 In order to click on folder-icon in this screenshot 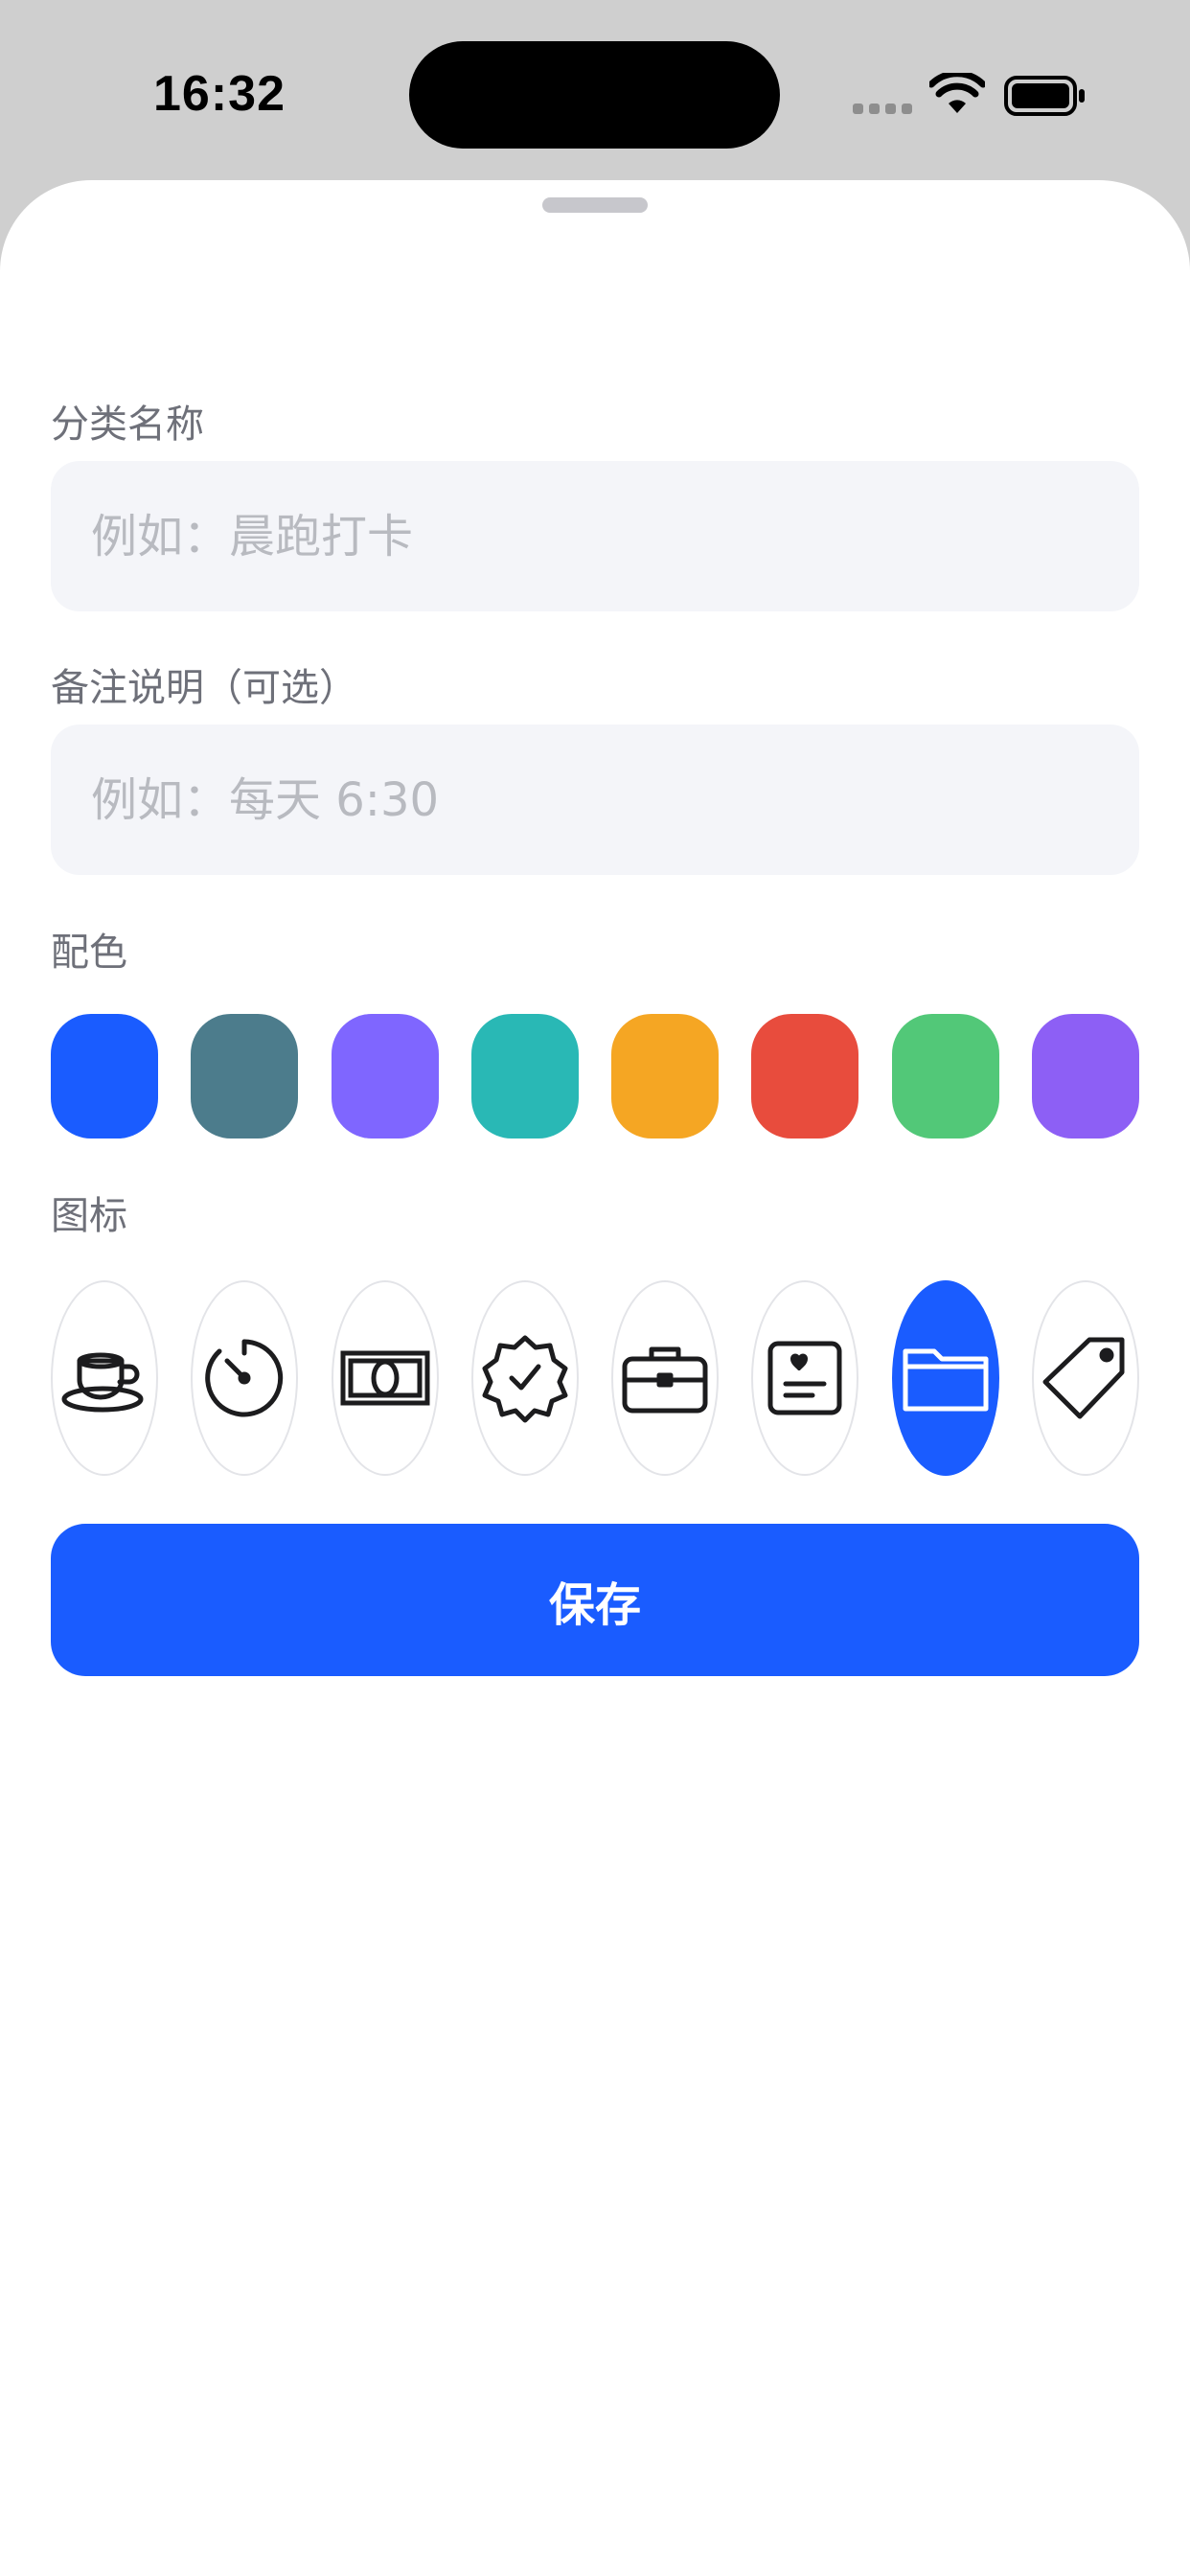, I will do `click(946, 1380)`.